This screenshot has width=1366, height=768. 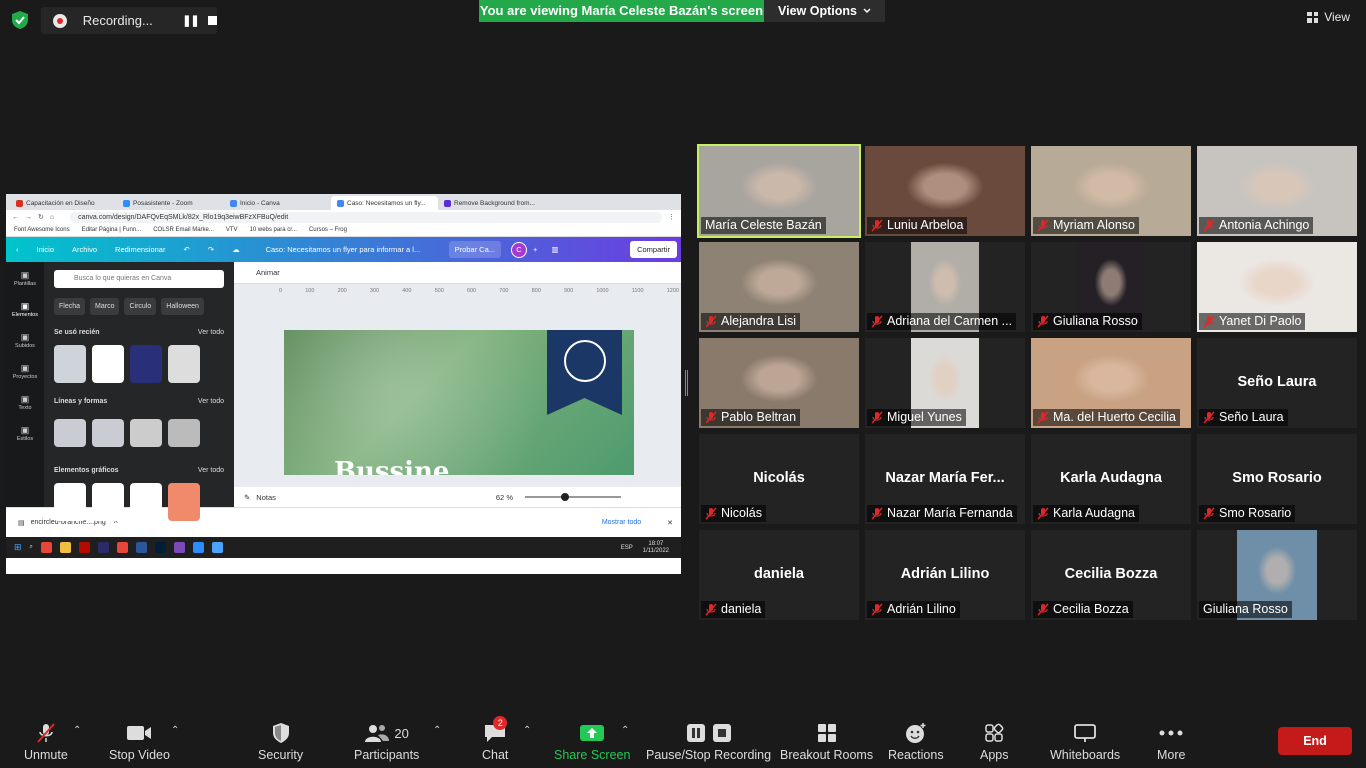 What do you see at coordinates (653, 249) in the screenshot?
I see `canva-compartir-button: Compartir` at bounding box center [653, 249].